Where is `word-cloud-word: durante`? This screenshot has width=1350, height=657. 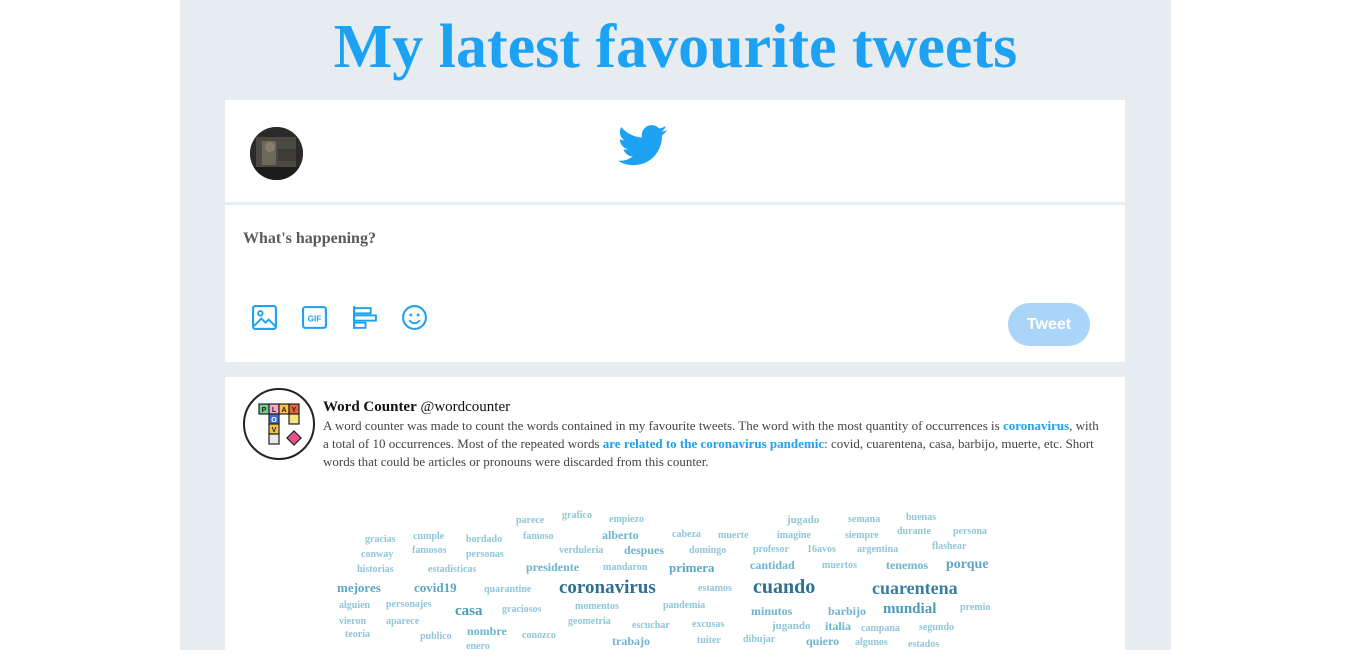 word-cloud-word: durante is located at coordinates (914, 531).